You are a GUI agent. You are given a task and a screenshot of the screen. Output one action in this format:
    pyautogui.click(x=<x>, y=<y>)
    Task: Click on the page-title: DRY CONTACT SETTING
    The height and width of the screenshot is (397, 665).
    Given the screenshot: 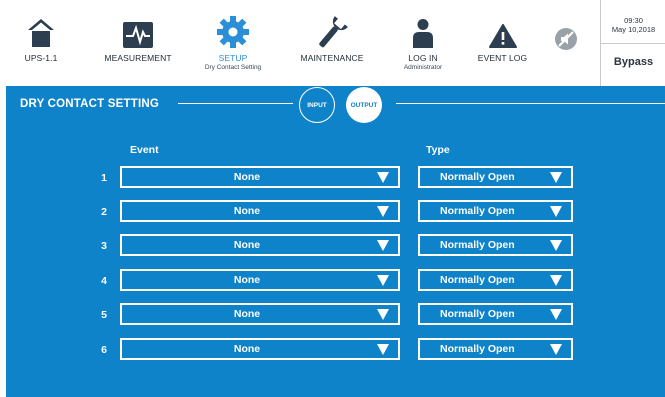 What is the action you would take?
    pyautogui.click(x=90, y=104)
    